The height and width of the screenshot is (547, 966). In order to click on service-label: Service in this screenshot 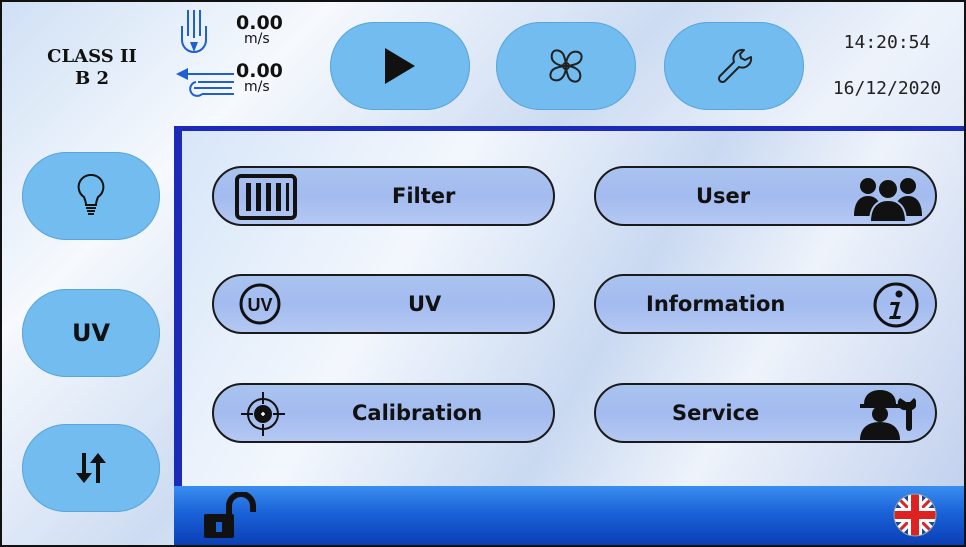, I will do `click(716, 413)`.